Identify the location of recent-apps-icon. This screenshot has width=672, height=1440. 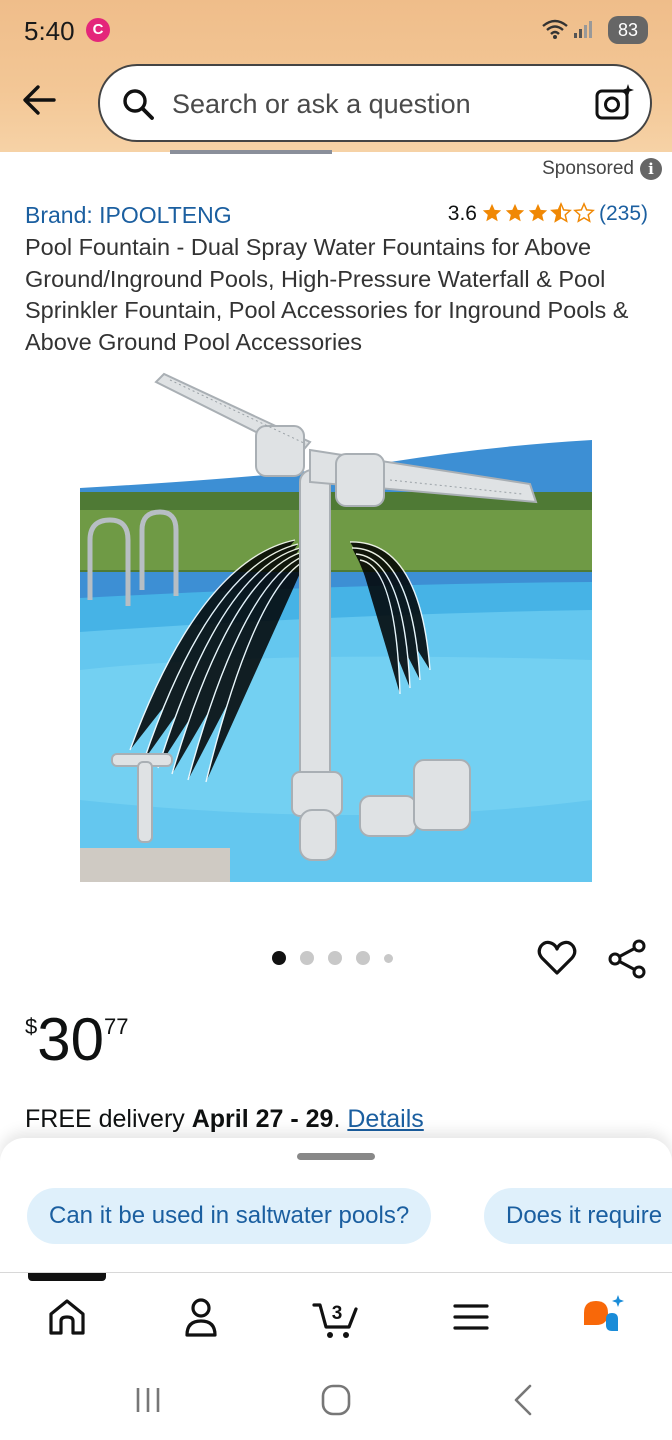
(148, 1400).